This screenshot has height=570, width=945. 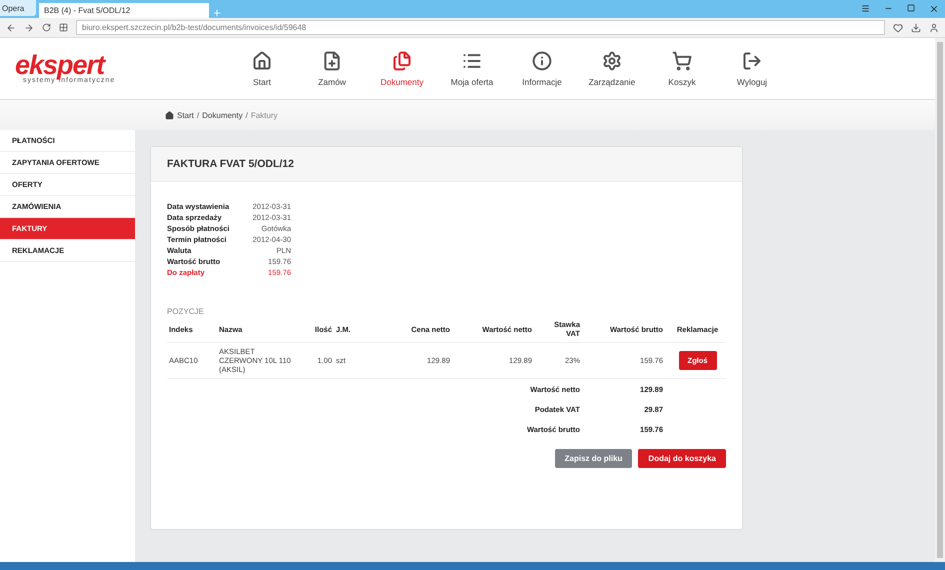 What do you see at coordinates (752, 60) in the screenshot?
I see `logout-icon` at bounding box center [752, 60].